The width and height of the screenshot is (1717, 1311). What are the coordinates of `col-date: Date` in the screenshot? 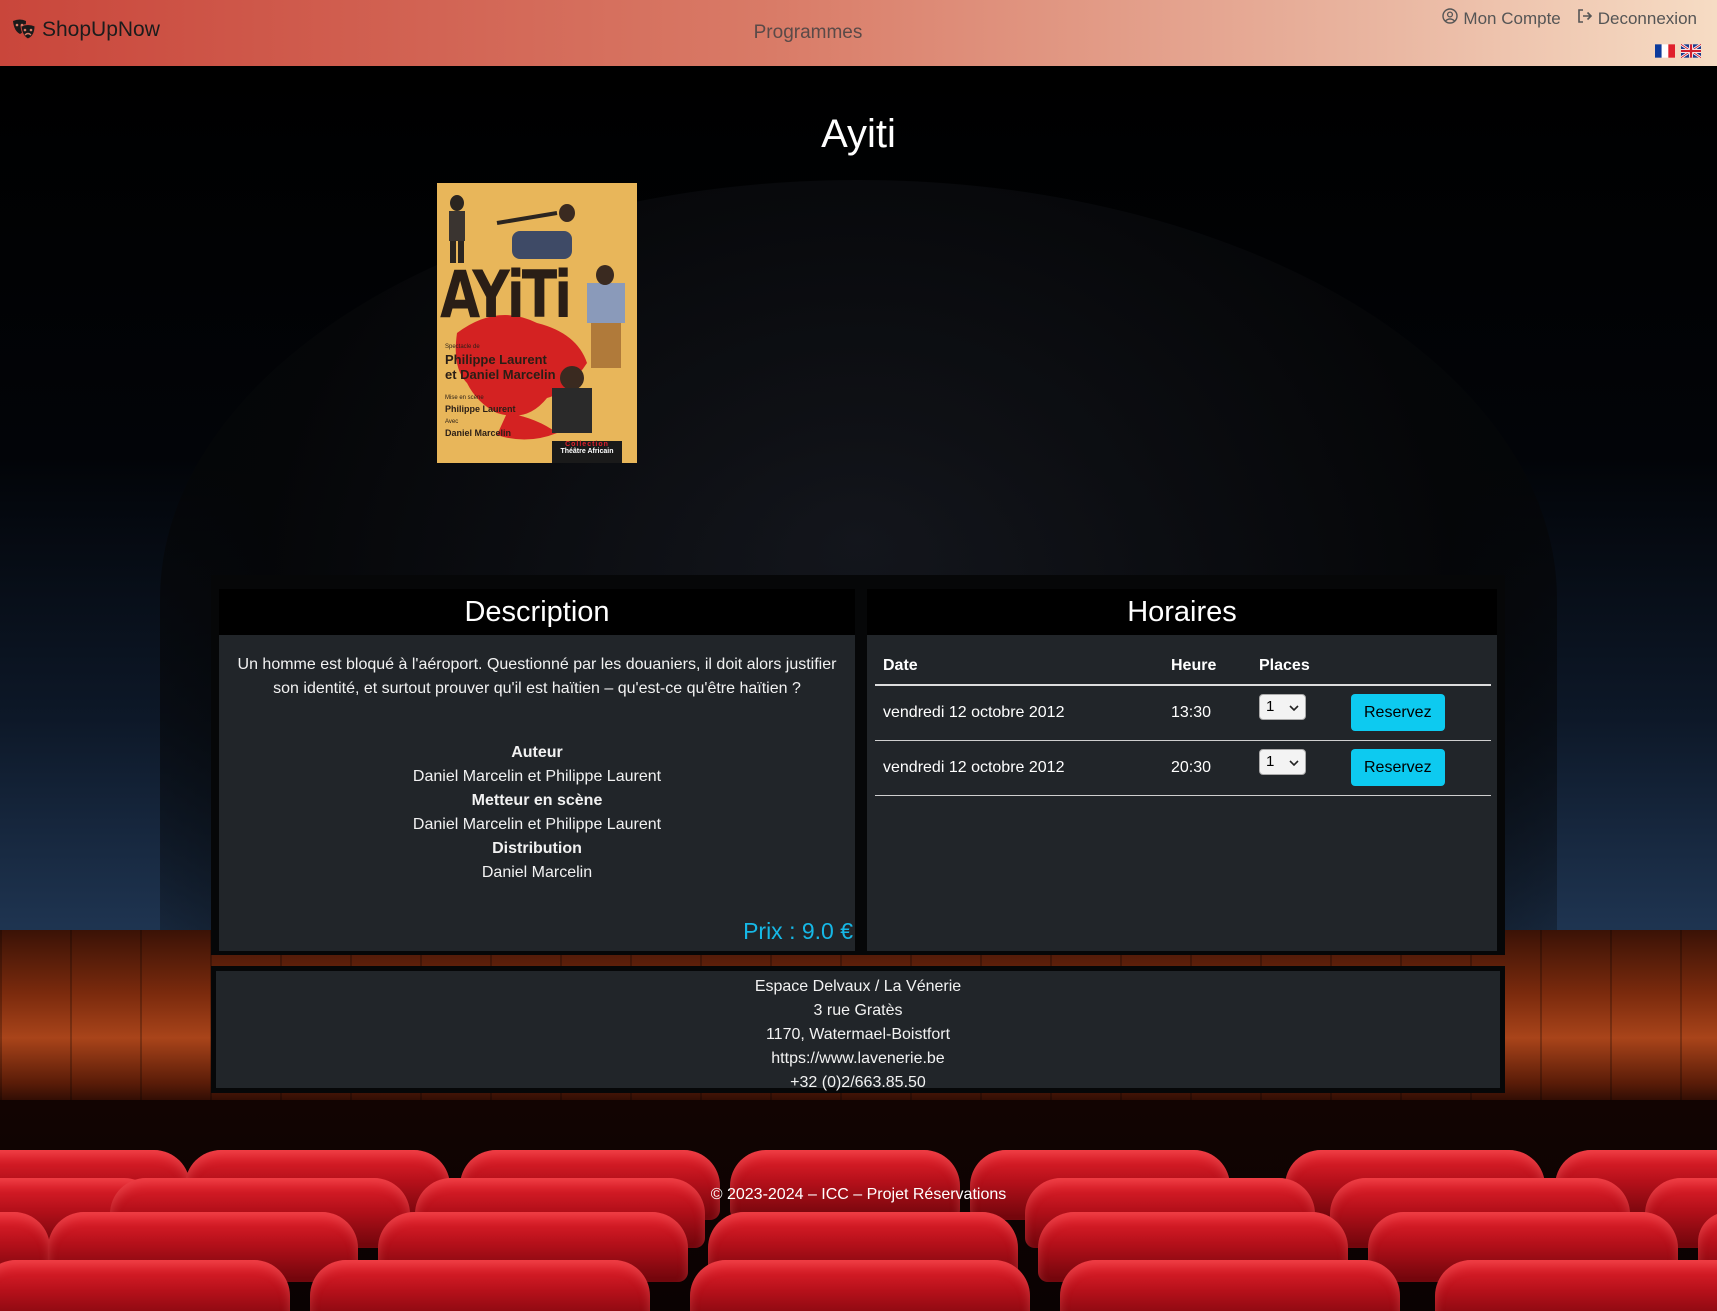 It's located at (1019, 666).